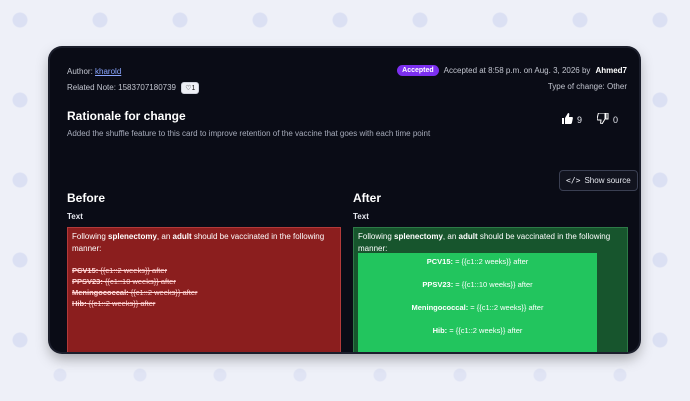 The image size is (690, 401). I want to click on after-item: Meningococcal: = {{c1::2 weeks}} after, so click(477, 307).